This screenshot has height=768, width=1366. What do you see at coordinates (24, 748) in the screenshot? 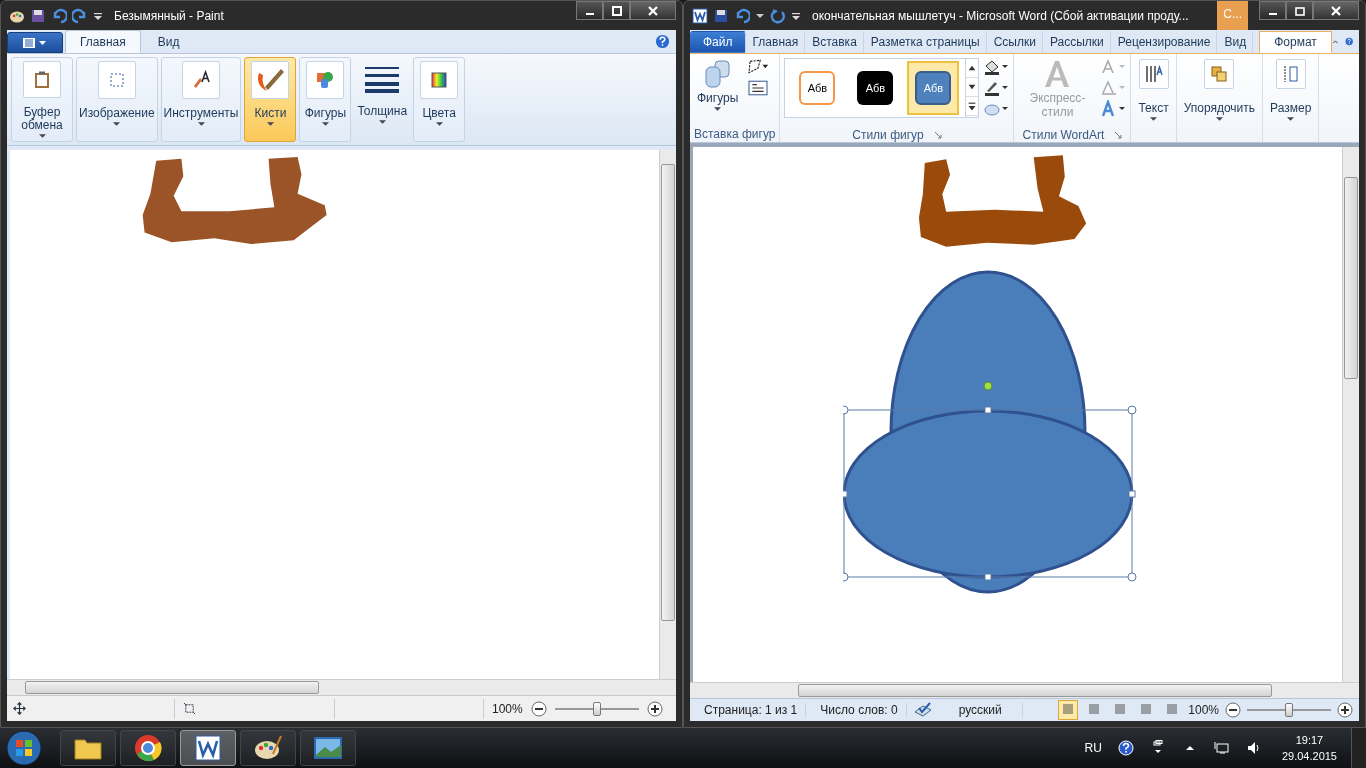
I see `start-button` at bounding box center [24, 748].